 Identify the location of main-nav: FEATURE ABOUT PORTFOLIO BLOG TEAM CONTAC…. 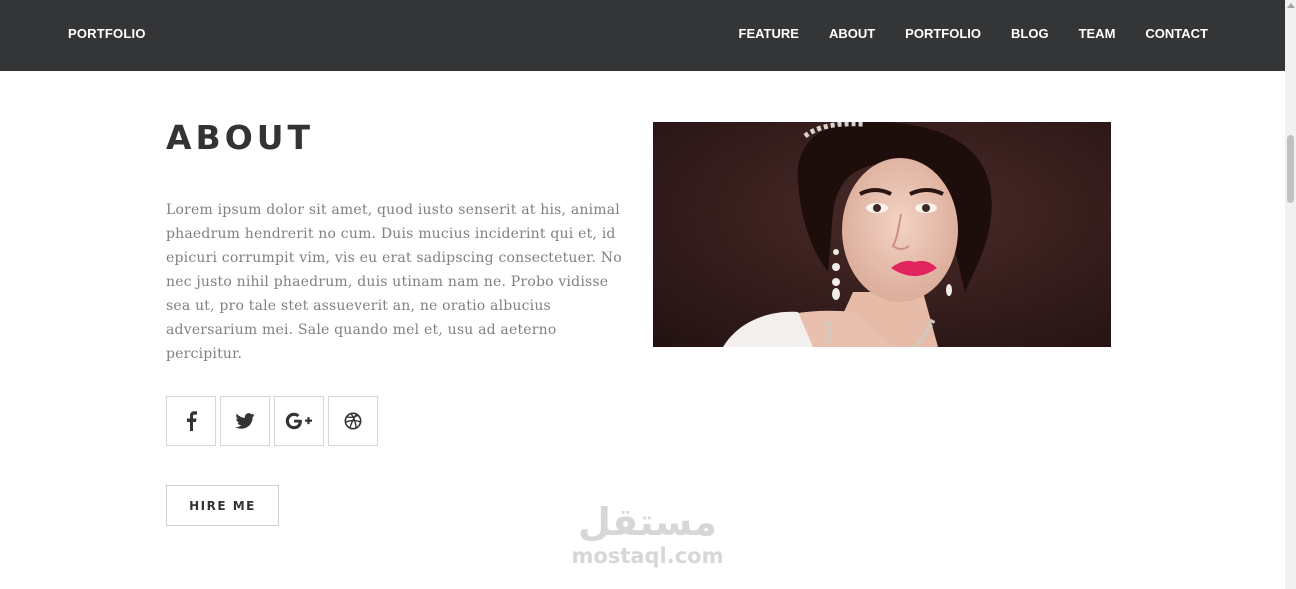
(974, 33).